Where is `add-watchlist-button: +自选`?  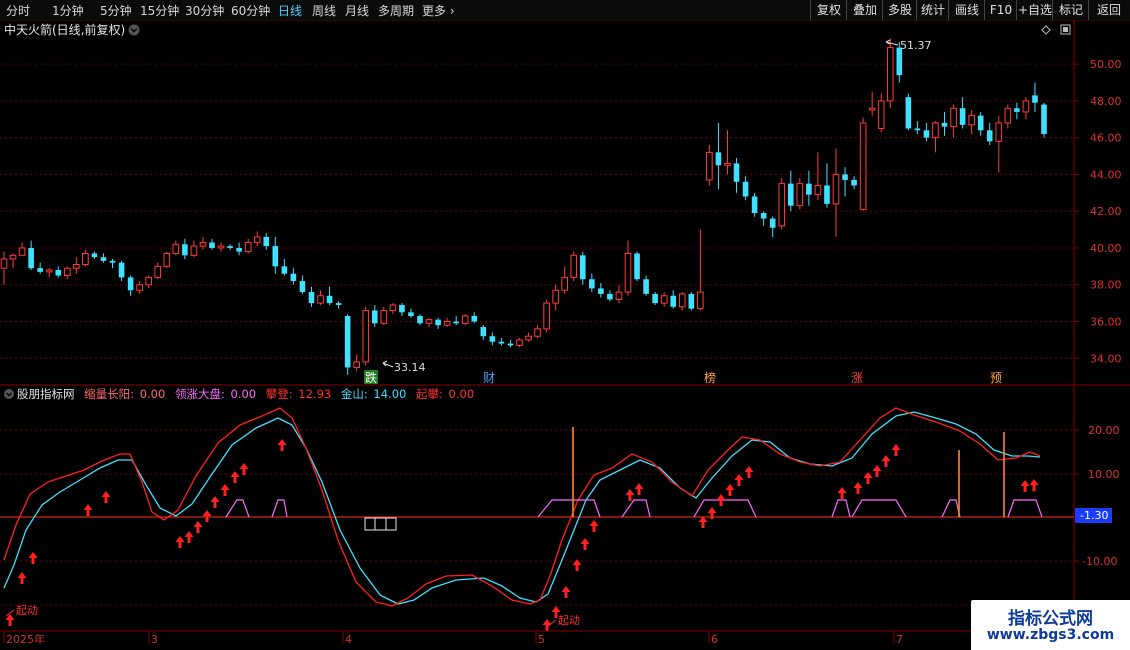 add-watchlist-button: +自选 is located at coordinates (1034, 10).